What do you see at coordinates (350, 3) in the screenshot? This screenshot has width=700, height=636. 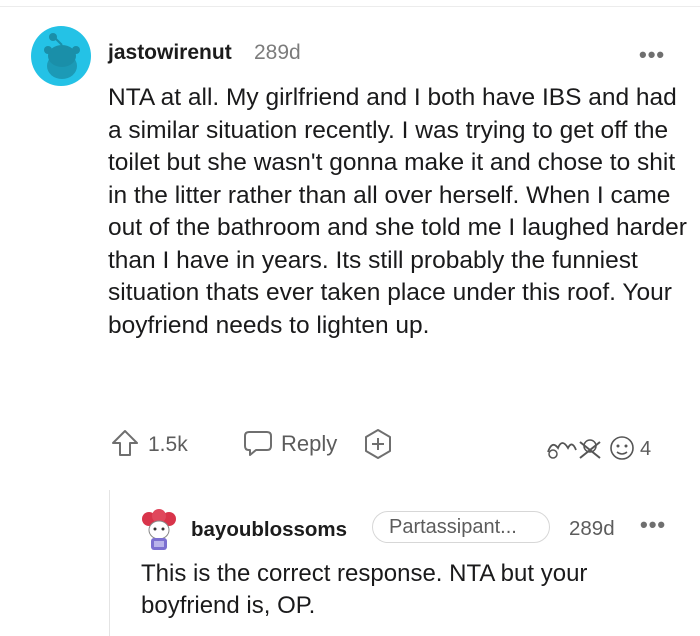 I see `top-divider` at bounding box center [350, 3].